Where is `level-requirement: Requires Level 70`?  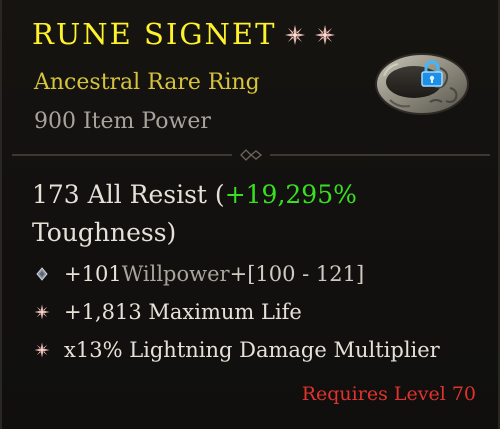
level-requirement: Requires Level 70 is located at coordinates (388, 394).